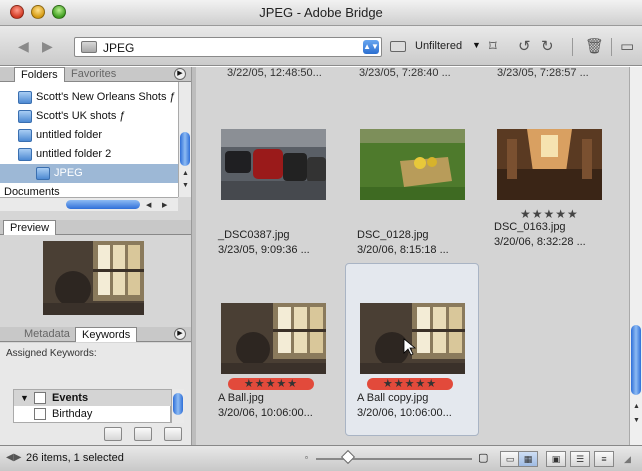 Image resolution: width=642 pixels, height=471 pixels. I want to click on item-name: DSC_0163.jpg, so click(530, 227).